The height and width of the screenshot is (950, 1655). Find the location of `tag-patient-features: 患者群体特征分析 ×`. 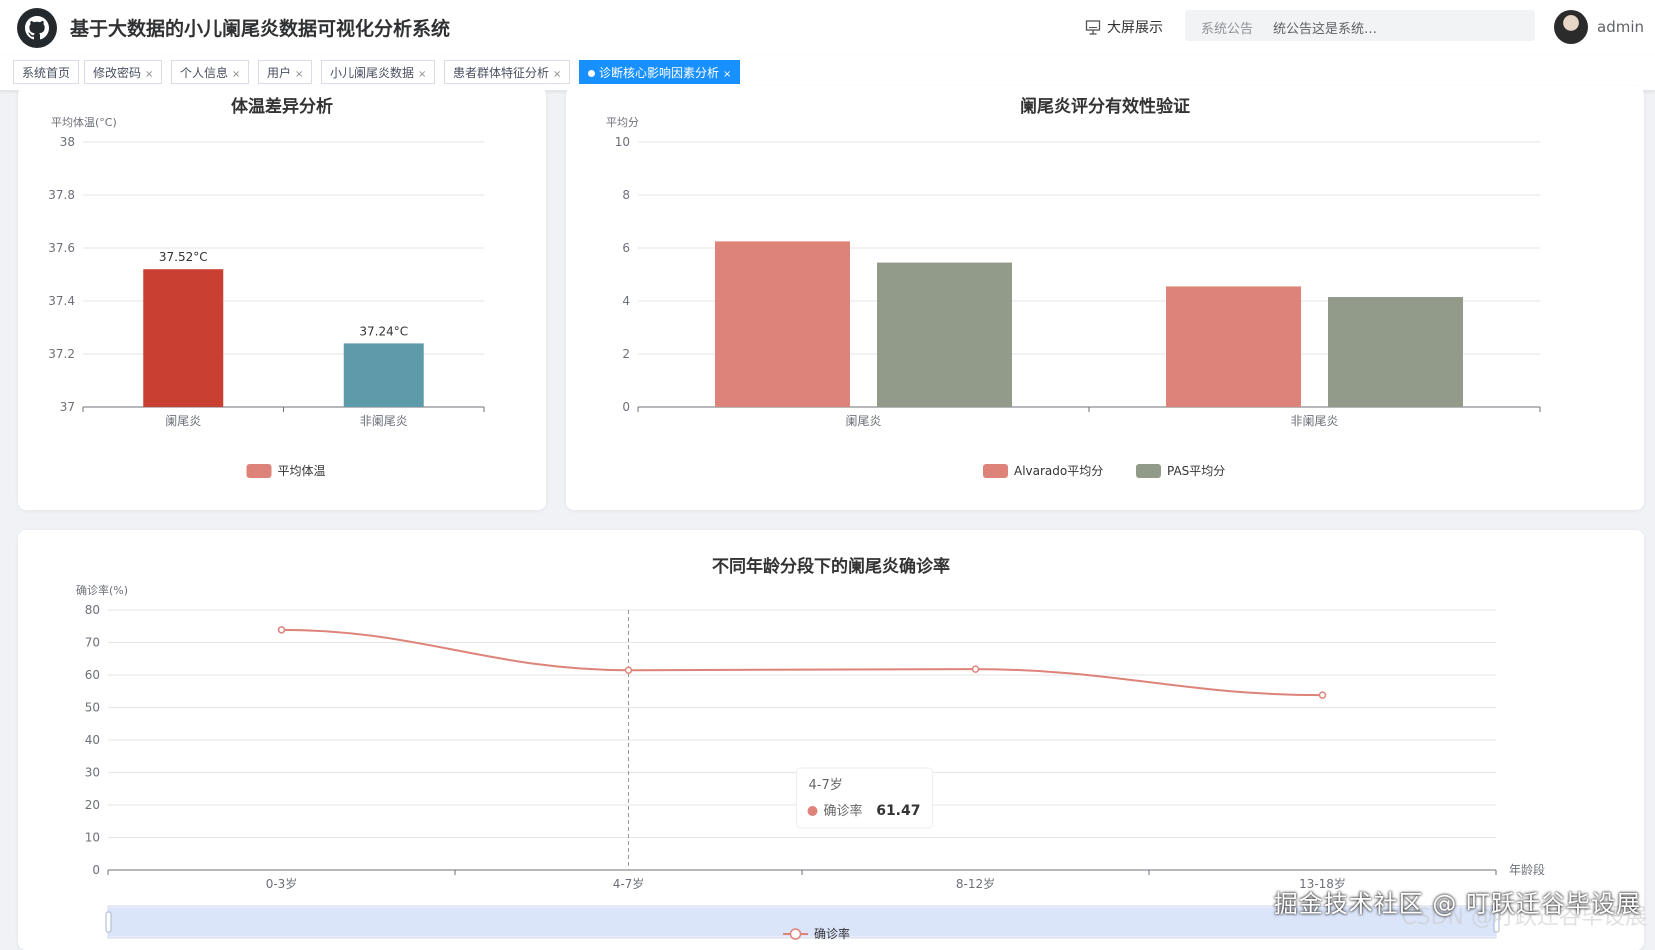

tag-patient-features: 患者群体特征分析 × is located at coordinates (507, 72).